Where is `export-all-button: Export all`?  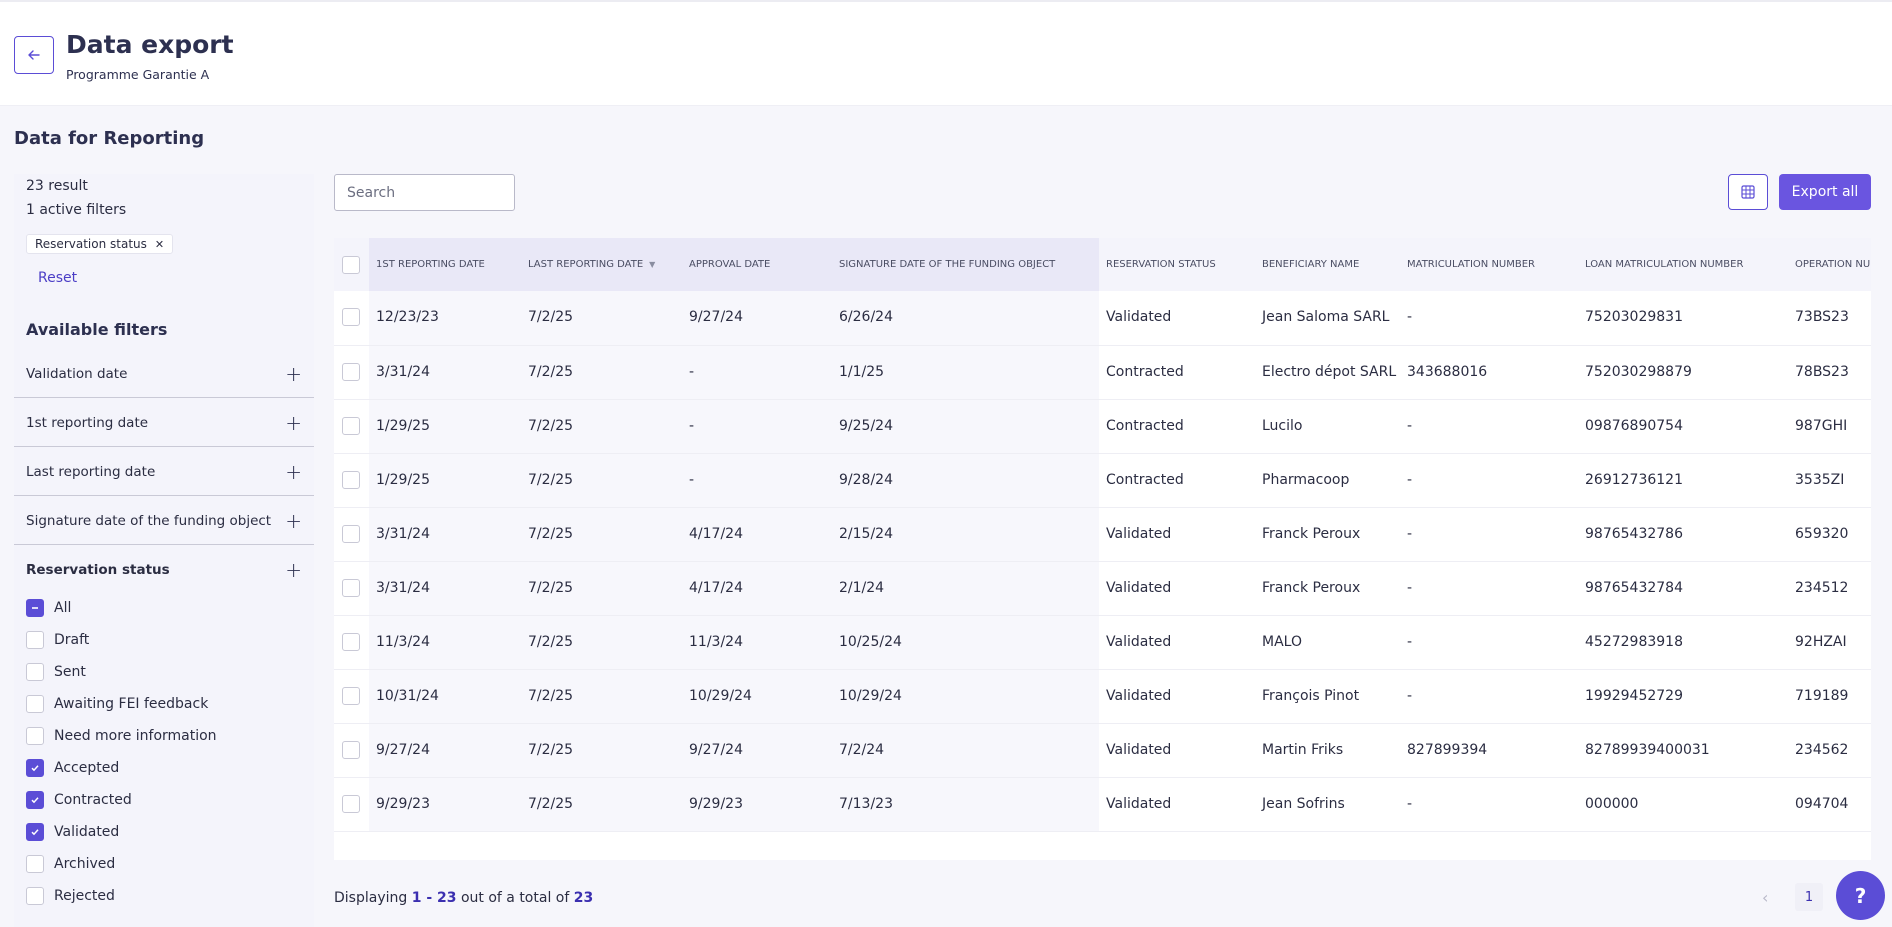
export-all-button: Export all is located at coordinates (1825, 192).